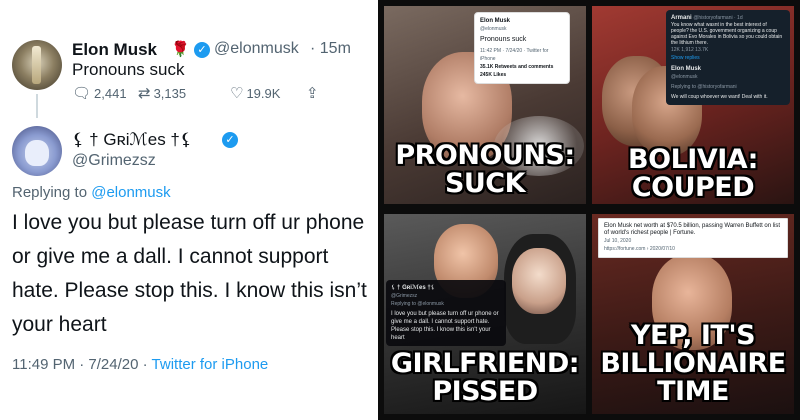 Image resolution: width=800 pixels, height=420 pixels. I want to click on embedded-reply-to: Replying to @historyofarmani, so click(704, 87).